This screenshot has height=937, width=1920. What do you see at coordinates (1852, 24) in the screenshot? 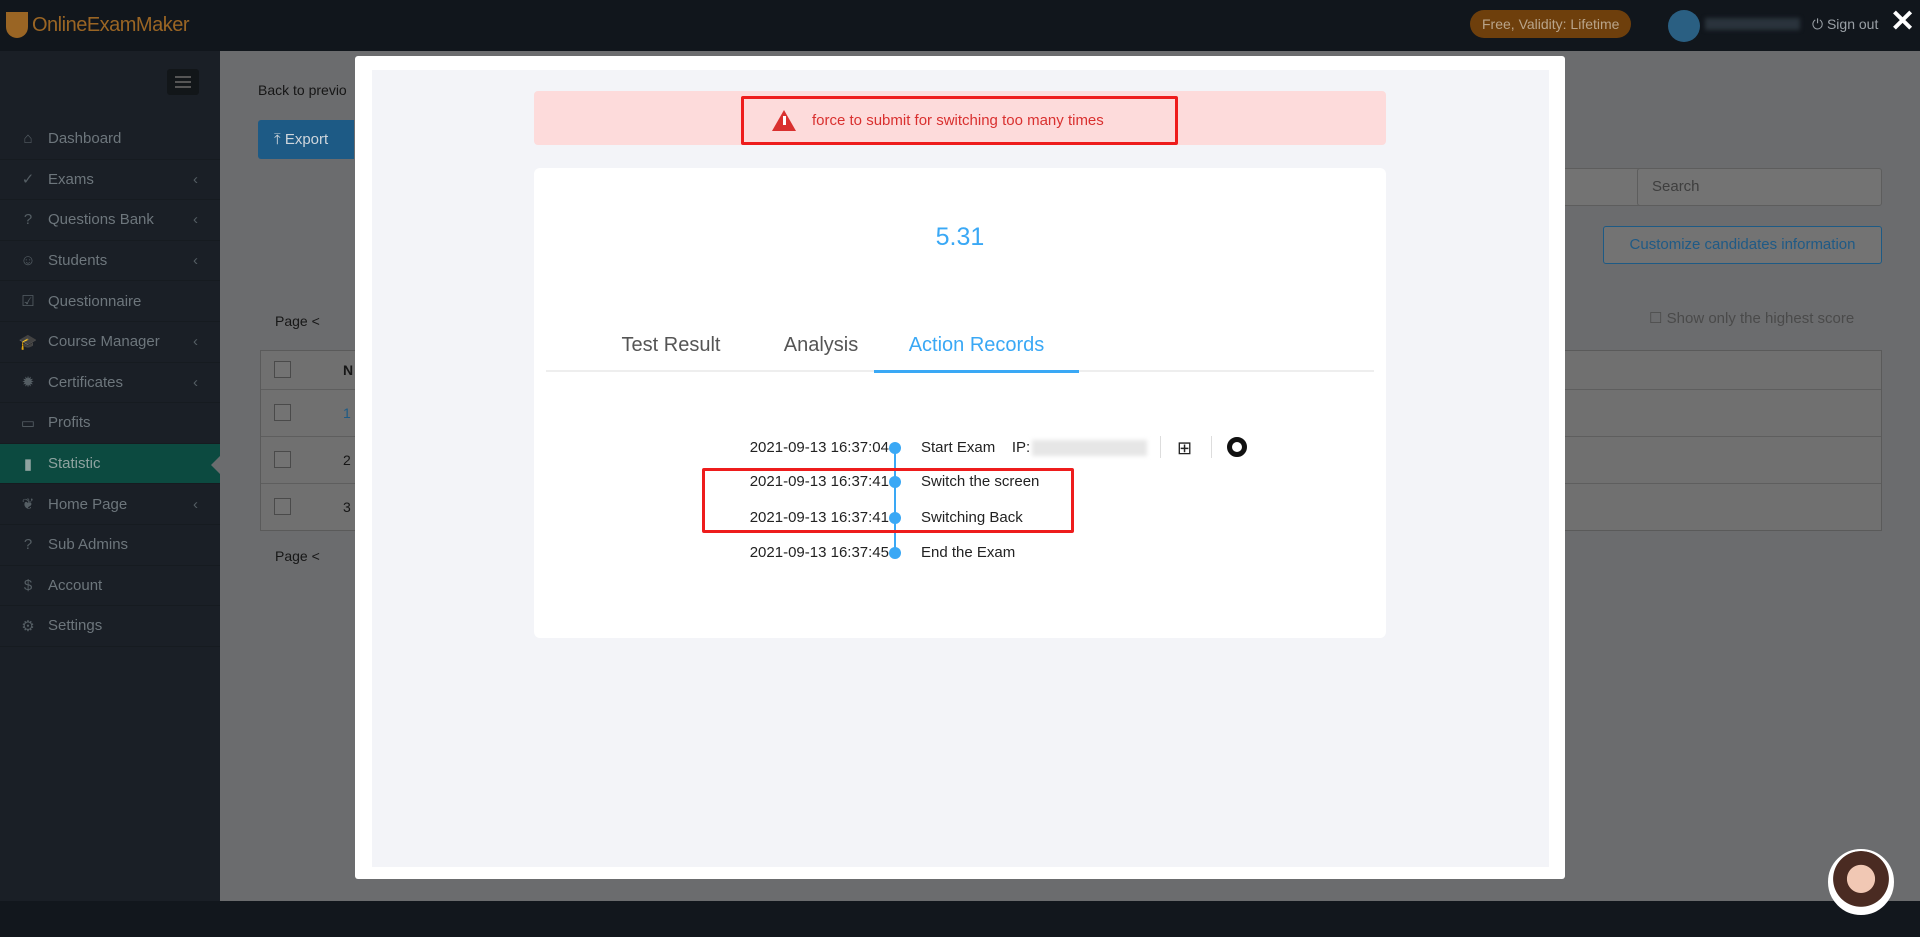
I see `sign-out-label: Sign out` at bounding box center [1852, 24].